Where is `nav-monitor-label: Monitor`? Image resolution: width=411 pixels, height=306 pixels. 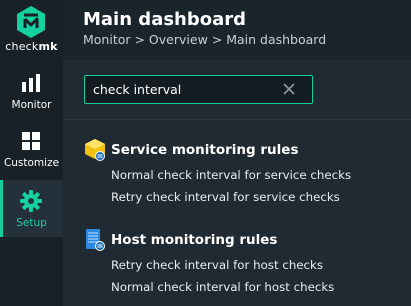 nav-monitor-label: Monitor is located at coordinates (31, 105).